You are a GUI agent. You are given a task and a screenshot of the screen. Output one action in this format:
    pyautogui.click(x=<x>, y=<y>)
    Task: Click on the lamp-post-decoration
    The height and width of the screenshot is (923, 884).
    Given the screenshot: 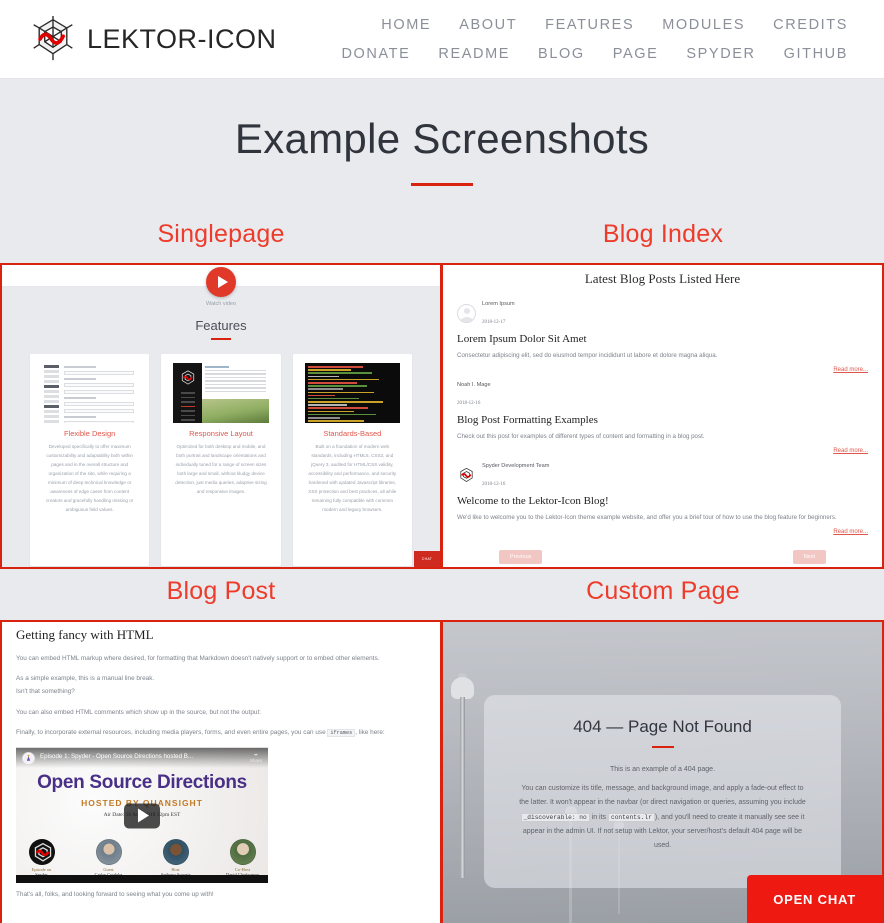 What is the action you would take?
    pyautogui.click(x=462, y=775)
    